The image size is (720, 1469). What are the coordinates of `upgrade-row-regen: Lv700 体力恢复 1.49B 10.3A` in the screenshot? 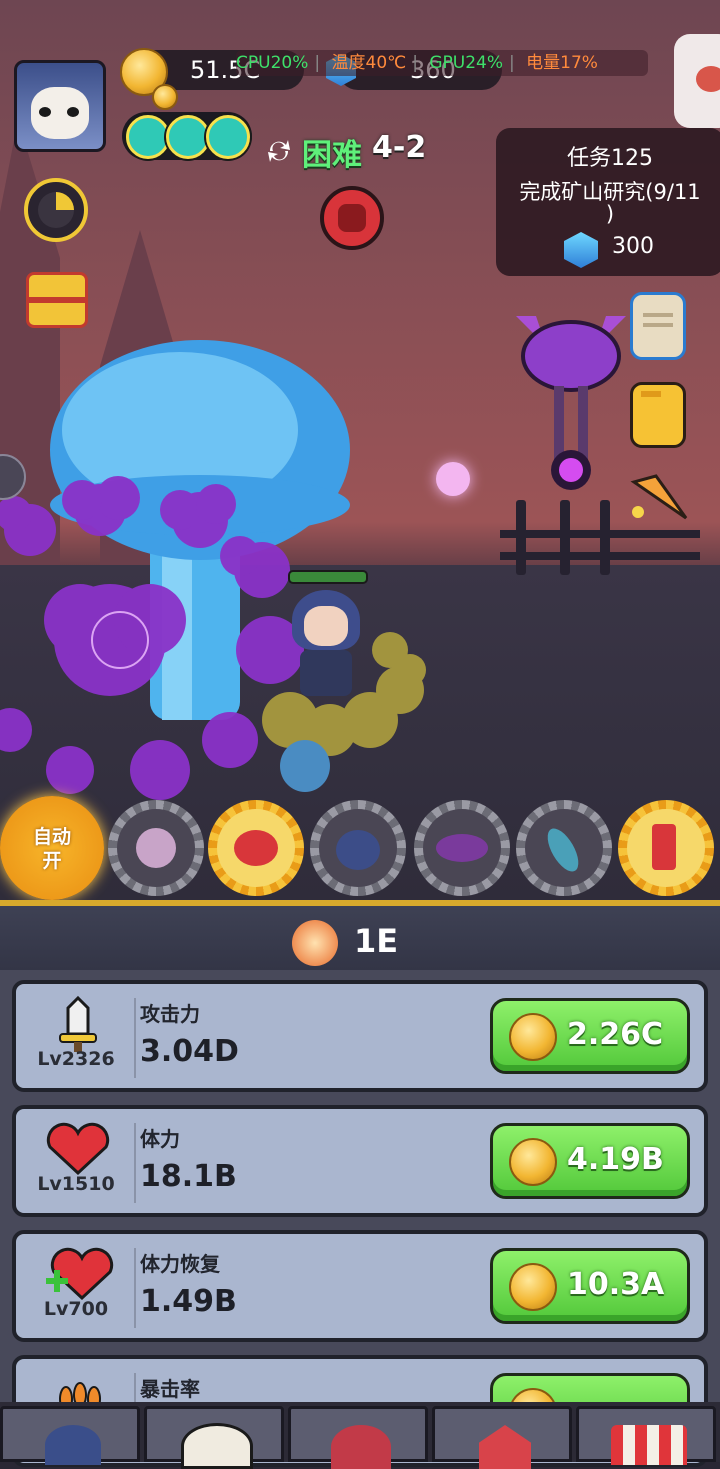 It's located at (360, 1286).